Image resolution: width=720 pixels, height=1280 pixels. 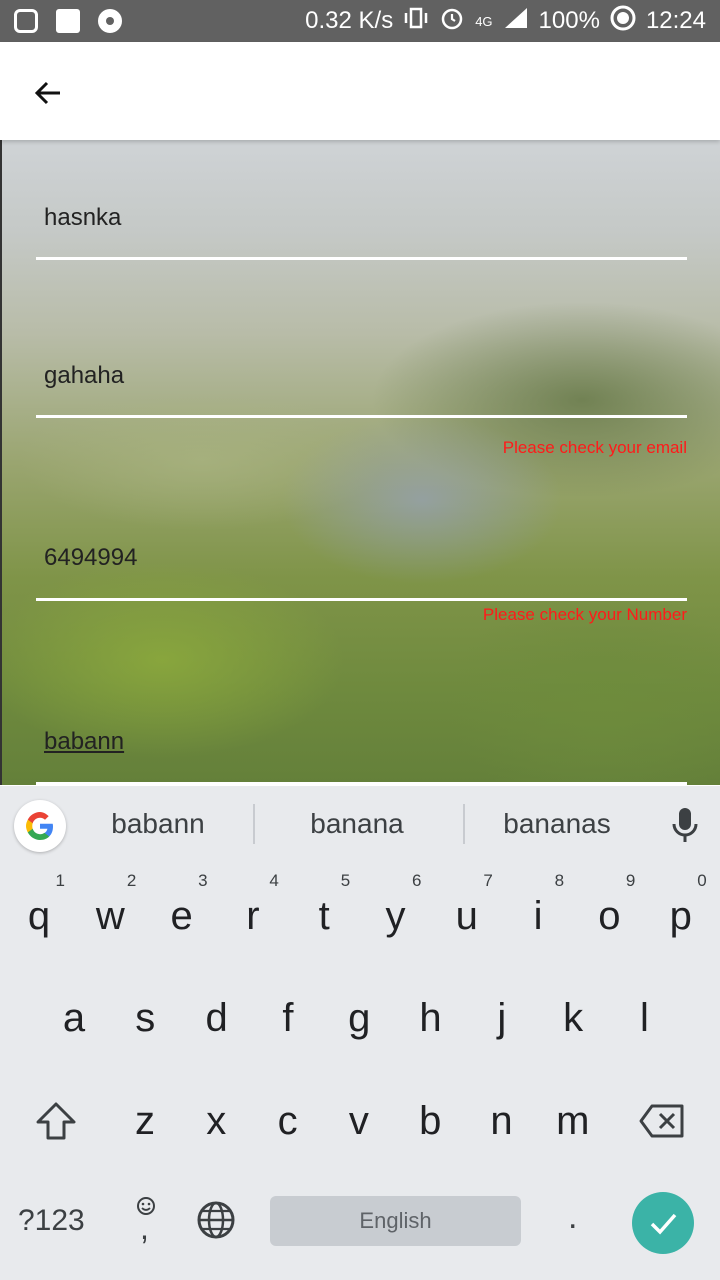 I want to click on key-y: y6, so click(x=396, y=916).